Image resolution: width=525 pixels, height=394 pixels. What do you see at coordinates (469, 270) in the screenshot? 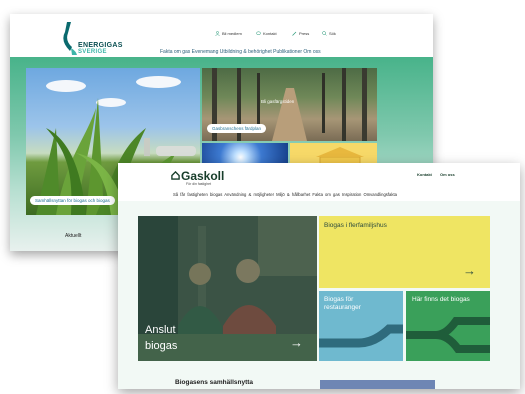
I see `flerfamiljshus-arrow-icon: →` at bounding box center [469, 270].